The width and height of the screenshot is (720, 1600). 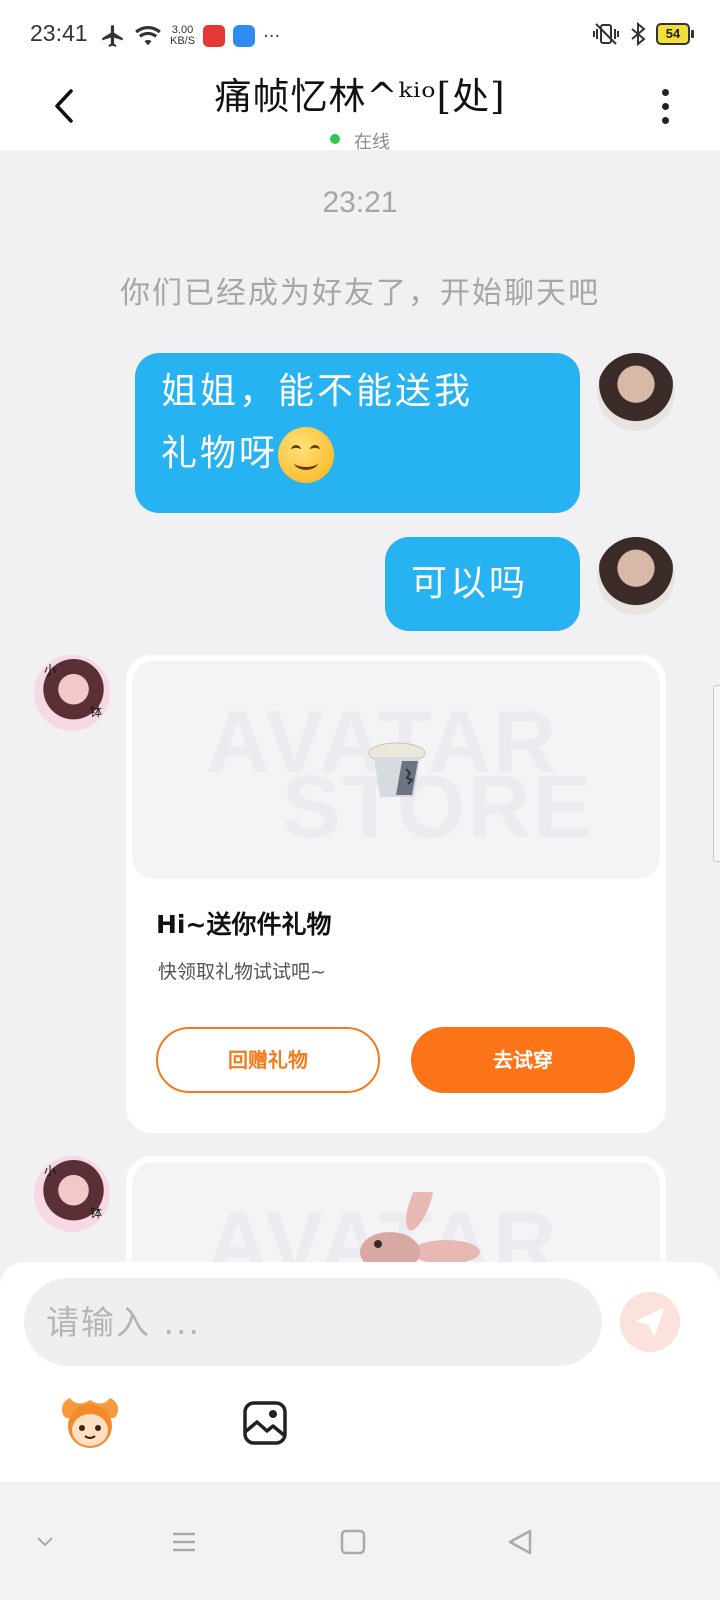 I want to click on system-message: 你们已经成为好友了，开始聊天吧, so click(x=360, y=293).